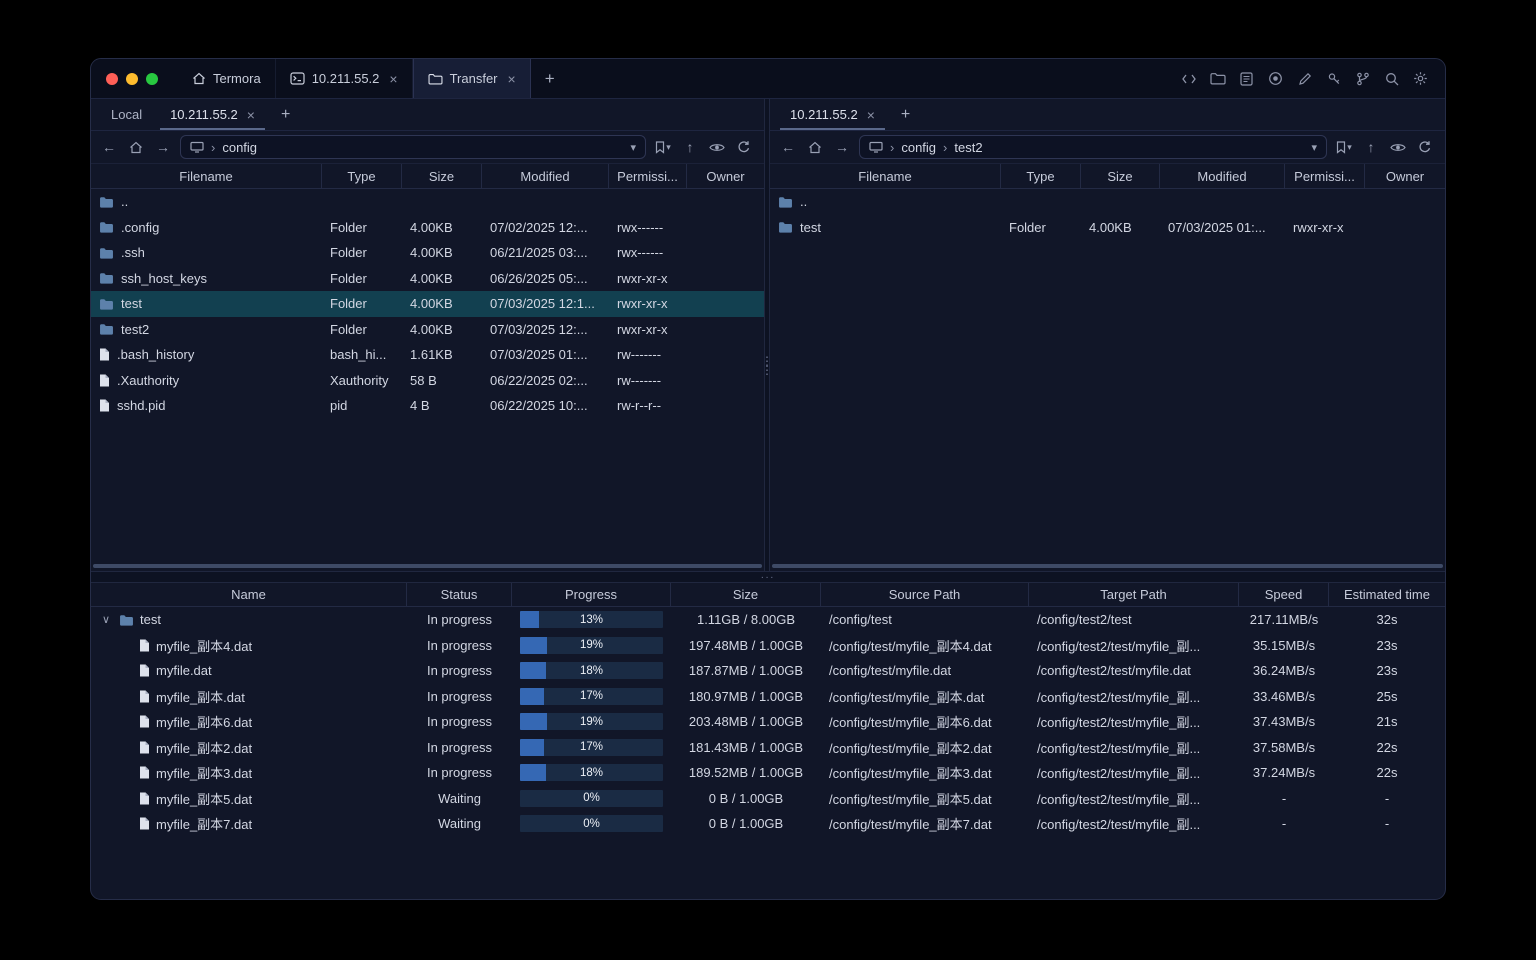 The height and width of the screenshot is (960, 1536). What do you see at coordinates (746, 696) in the screenshot?
I see `cell-size: 180.97MB / 1.00GB` at bounding box center [746, 696].